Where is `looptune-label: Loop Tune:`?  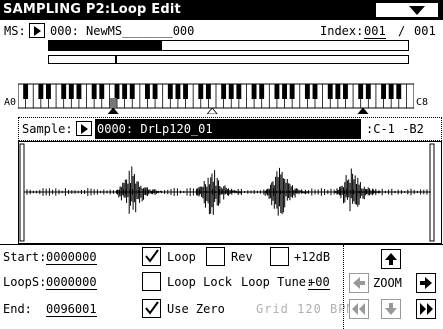
looptune-label: Loop Tune: is located at coordinates (277, 282).